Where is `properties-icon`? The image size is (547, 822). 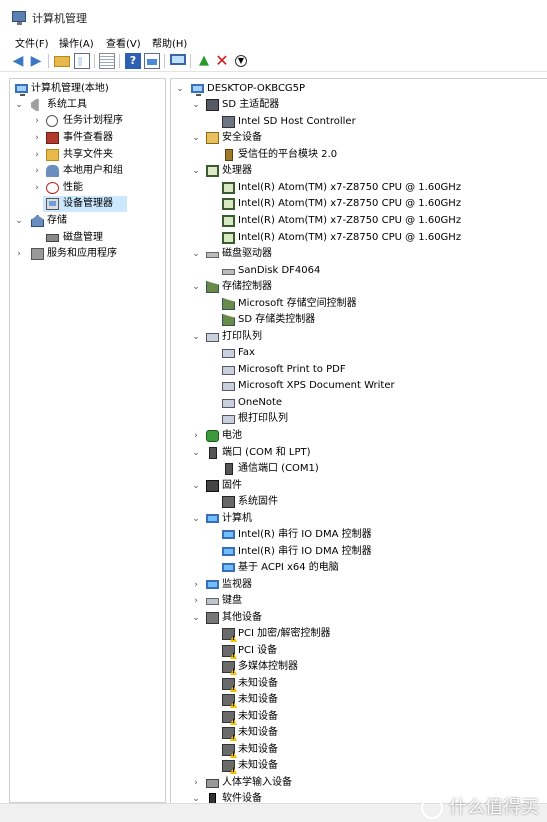 properties-icon is located at coordinates (107, 61).